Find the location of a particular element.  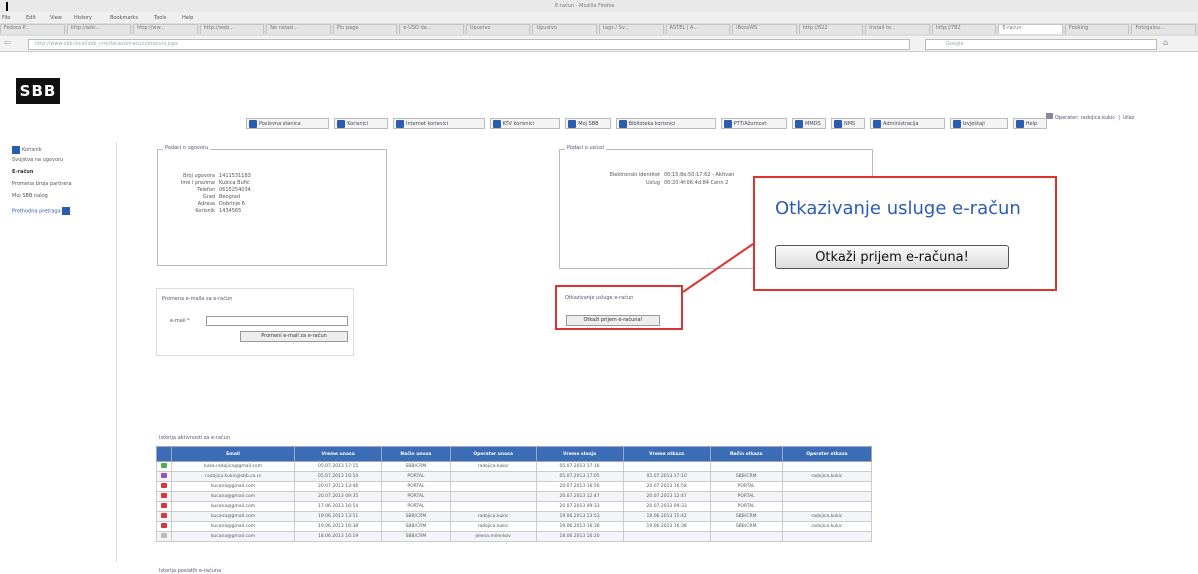

contract-value: 1434565 is located at coordinates (230, 211).